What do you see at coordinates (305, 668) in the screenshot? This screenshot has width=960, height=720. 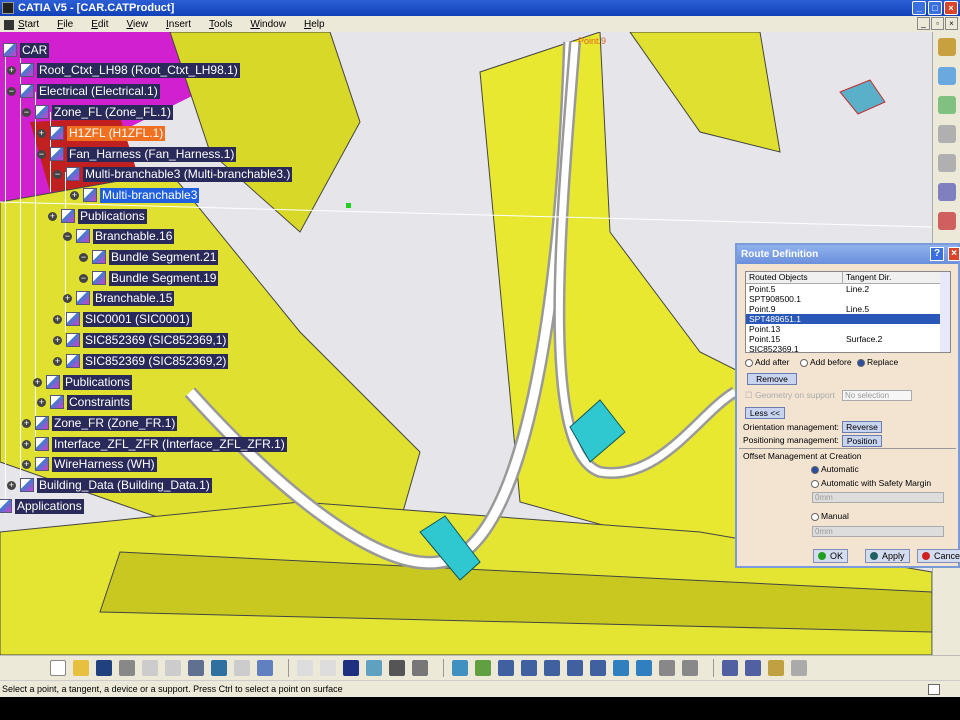 I see `formula-icon` at bounding box center [305, 668].